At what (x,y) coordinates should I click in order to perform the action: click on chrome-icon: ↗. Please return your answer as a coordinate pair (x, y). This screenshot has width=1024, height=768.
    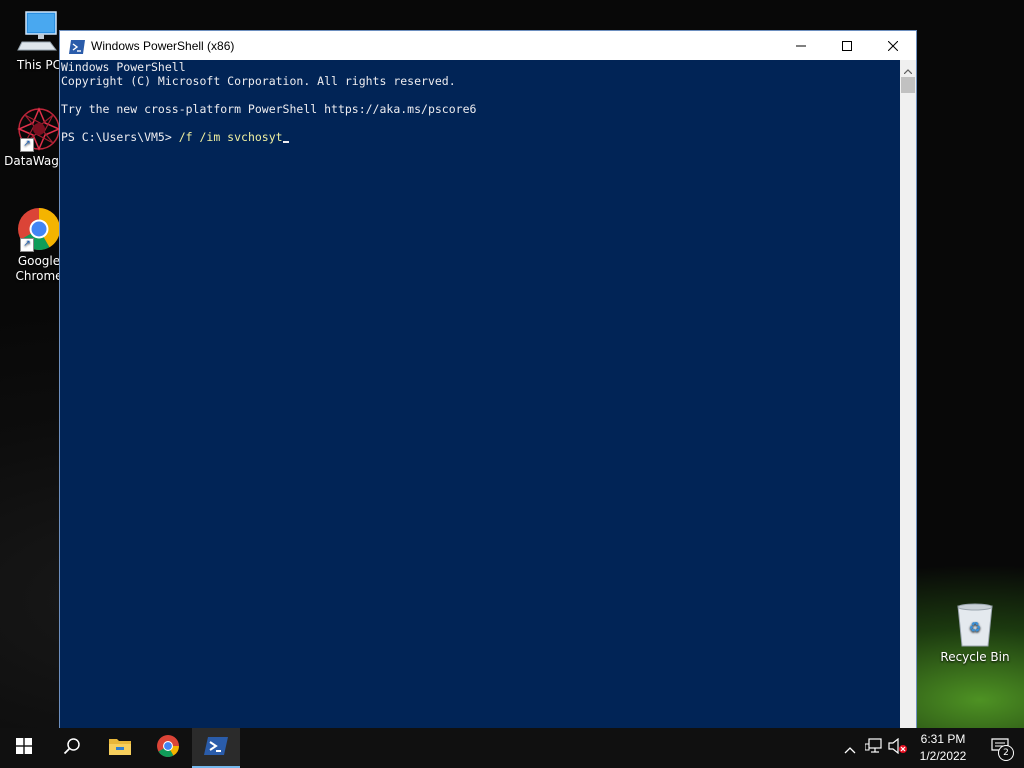
    Looking at the image, I should click on (39, 229).